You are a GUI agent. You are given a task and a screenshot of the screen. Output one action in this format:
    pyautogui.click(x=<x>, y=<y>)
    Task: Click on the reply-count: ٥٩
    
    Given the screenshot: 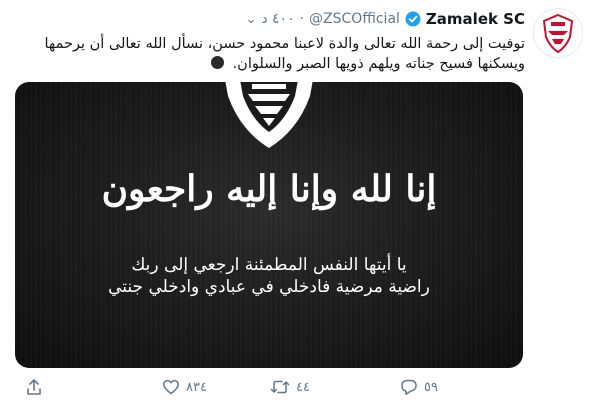 What is the action you would take?
    pyautogui.click(x=431, y=387)
    